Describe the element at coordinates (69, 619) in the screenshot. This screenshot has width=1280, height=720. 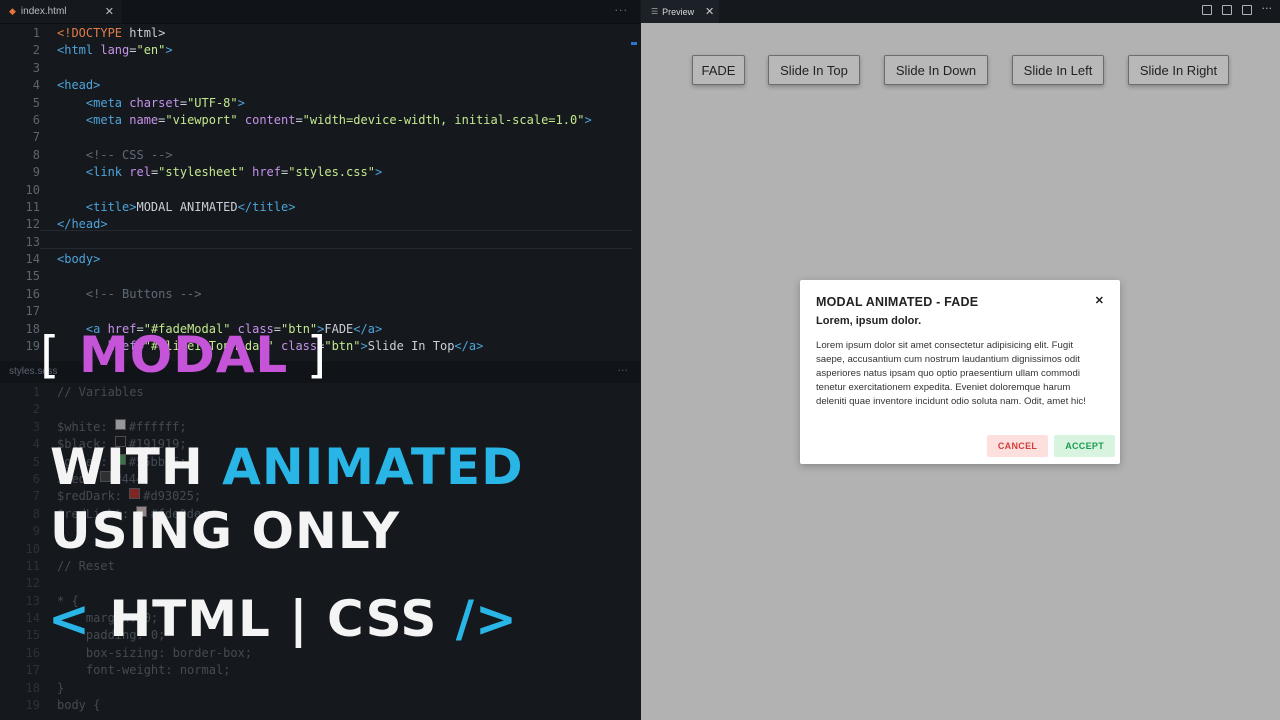
I see `lt-symbol: <` at that location.